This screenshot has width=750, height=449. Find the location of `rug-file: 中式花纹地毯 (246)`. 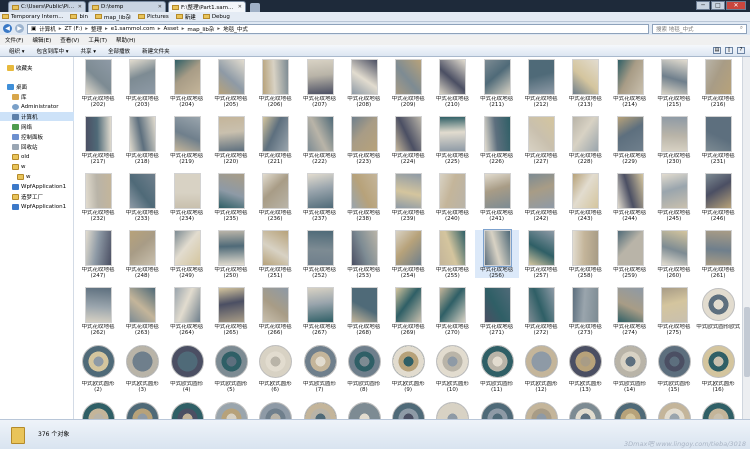

rug-file: 中式花纹地毯 (246) is located at coordinates (718, 197).